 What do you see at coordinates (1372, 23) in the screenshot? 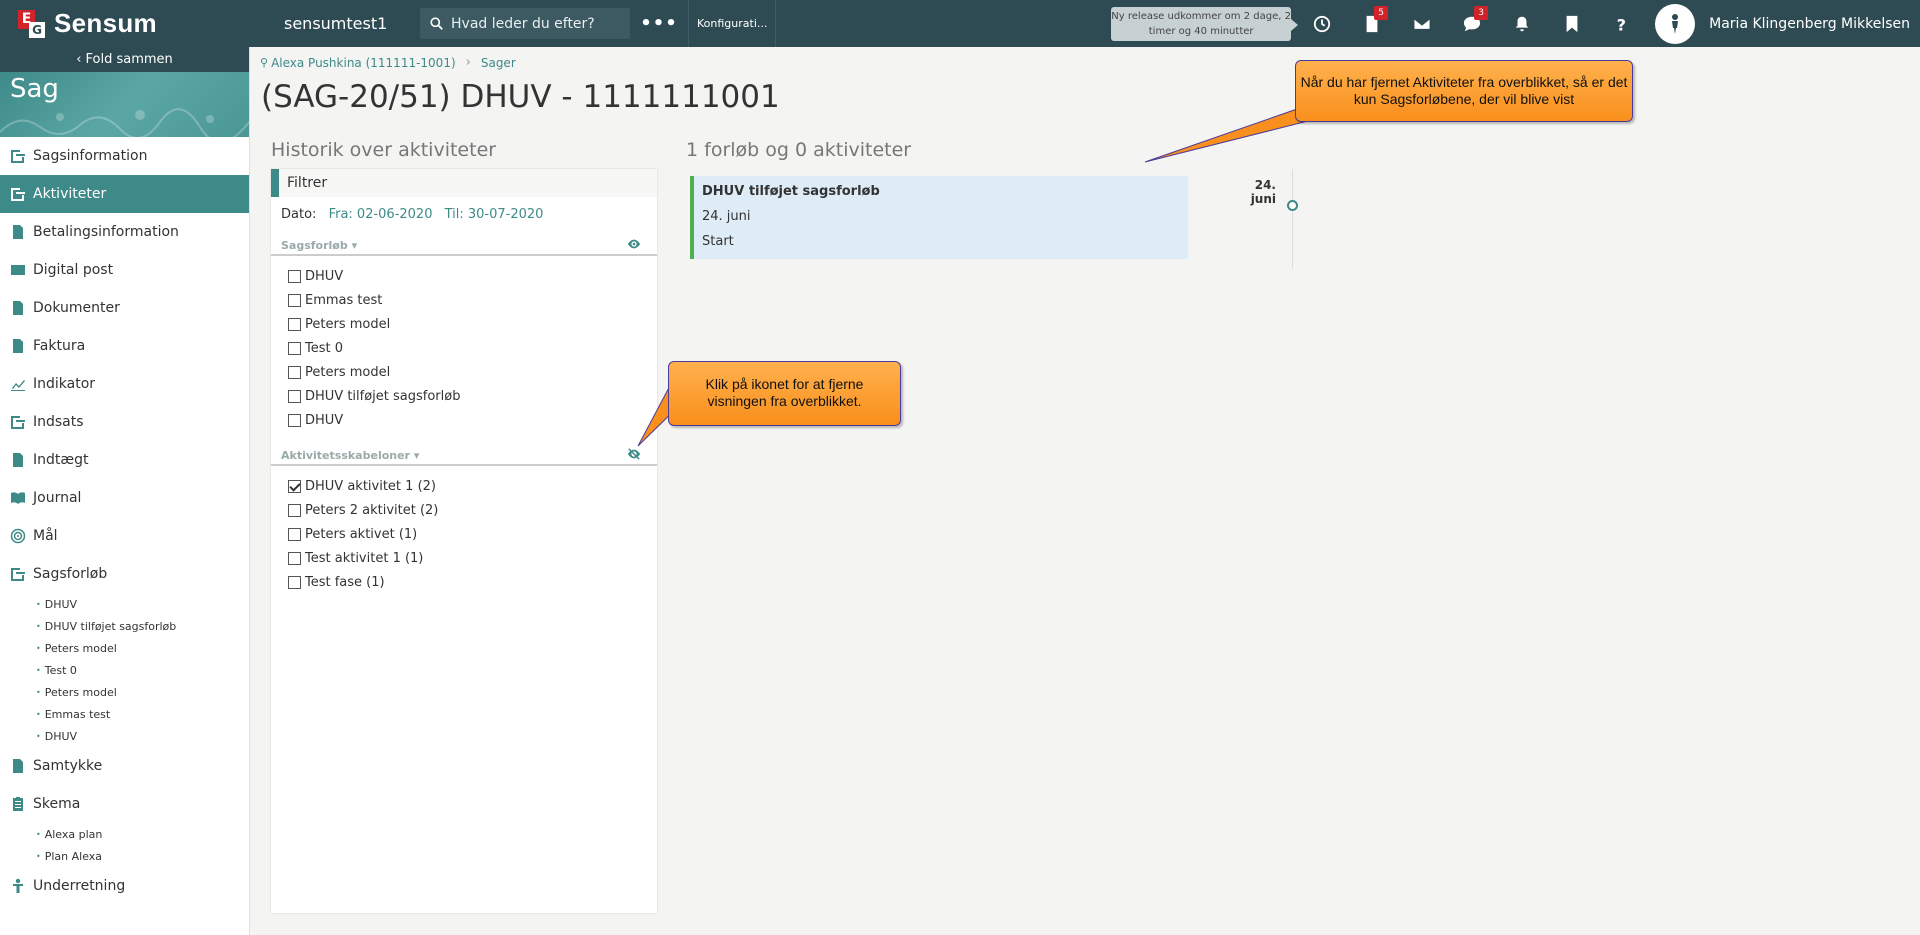
I see `documents-button: 5` at bounding box center [1372, 23].